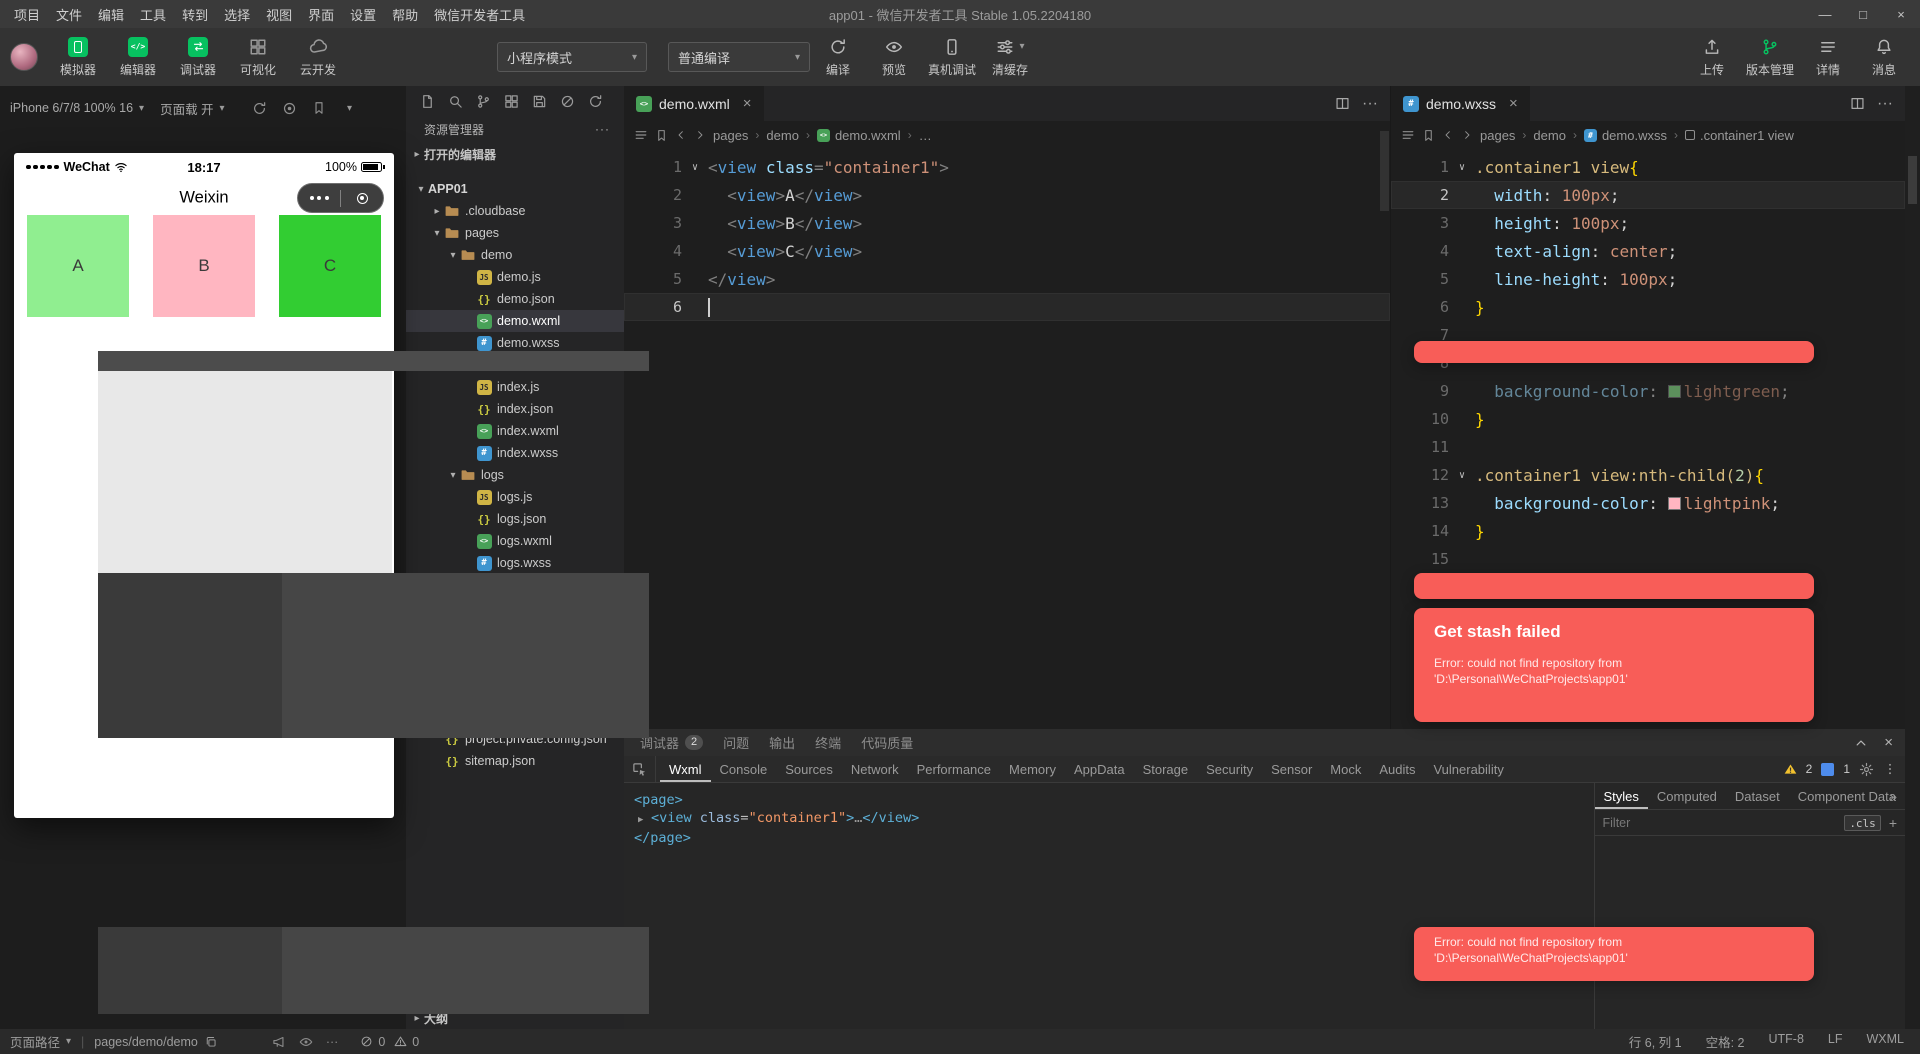 Image resolution: width=1920 pixels, height=1054 pixels. What do you see at coordinates (1345, 769) in the screenshot?
I see `devtools-tab-mock: Mock` at bounding box center [1345, 769].